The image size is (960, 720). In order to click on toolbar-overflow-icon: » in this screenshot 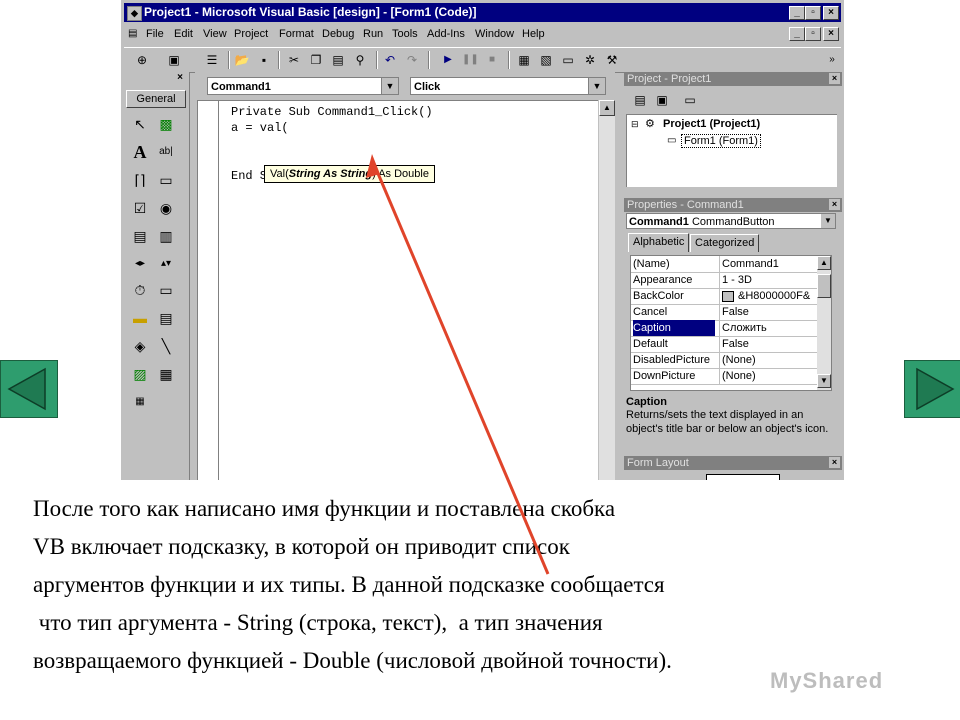, I will do `click(832, 60)`.